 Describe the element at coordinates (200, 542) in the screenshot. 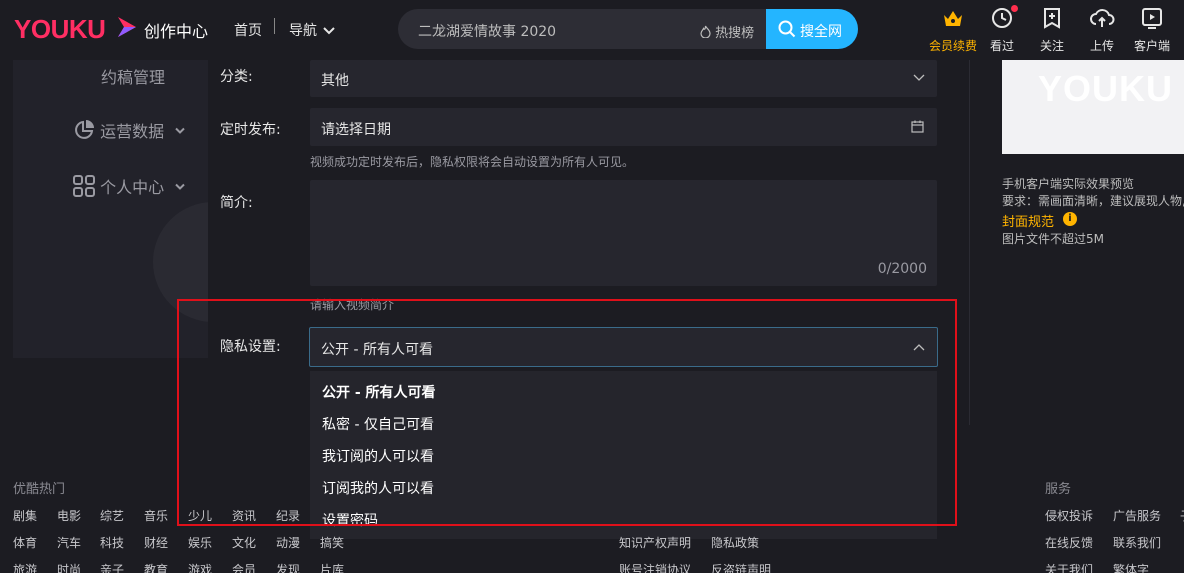

I see `footer-link: 娱乐` at that location.